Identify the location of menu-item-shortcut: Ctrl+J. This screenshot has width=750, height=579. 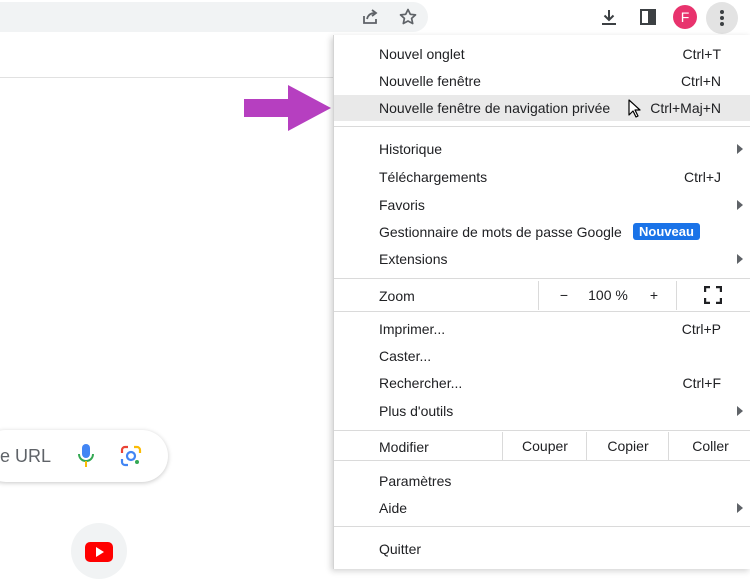
(702, 177).